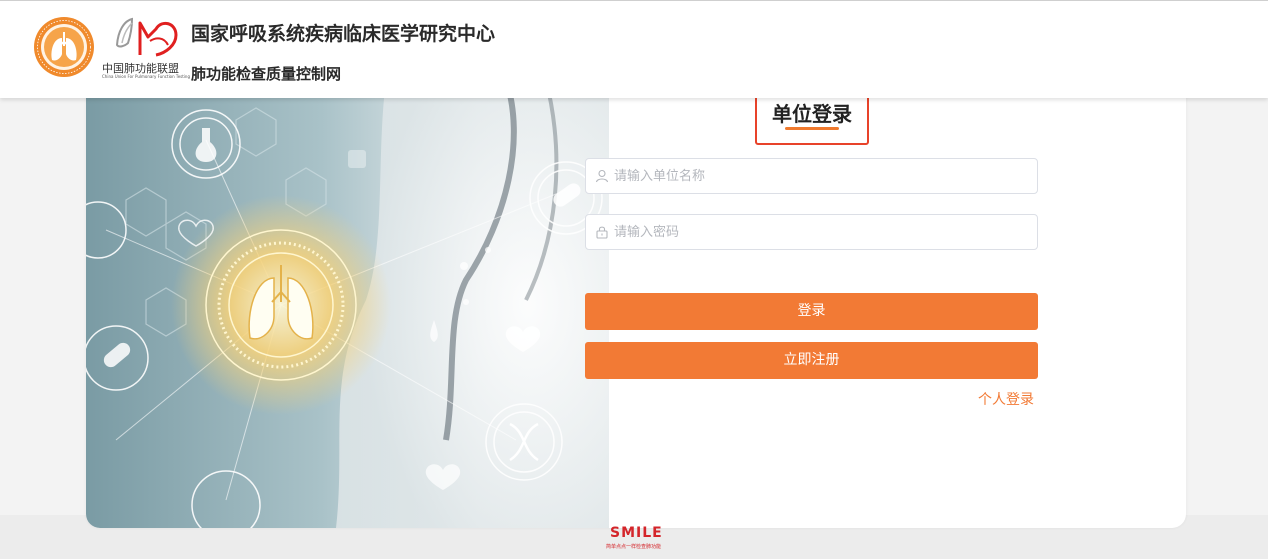 Image resolution: width=1268 pixels, height=559 pixels. What do you see at coordinates (811, 311) in the screenshot?
I see `login-button: 登录` at bounding box center [811, 311].